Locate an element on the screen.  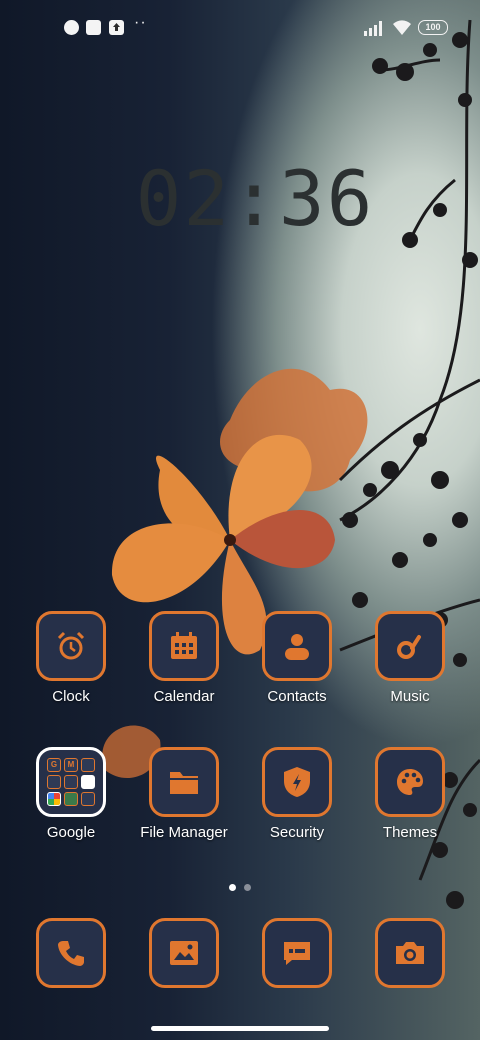
app-file-manager: File Manager is located at coordinates (184, 794).